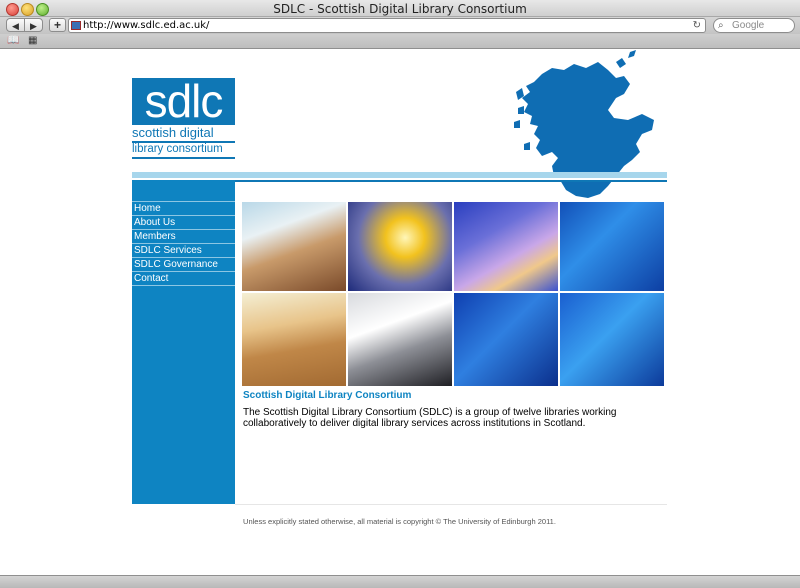 The image size is (800, 588). What do you see at coordinates (146, 25) in the screenshot?
I see `url-text: http://www.sdlc.ed.ac.uk/` at bounding box center [146, 25].